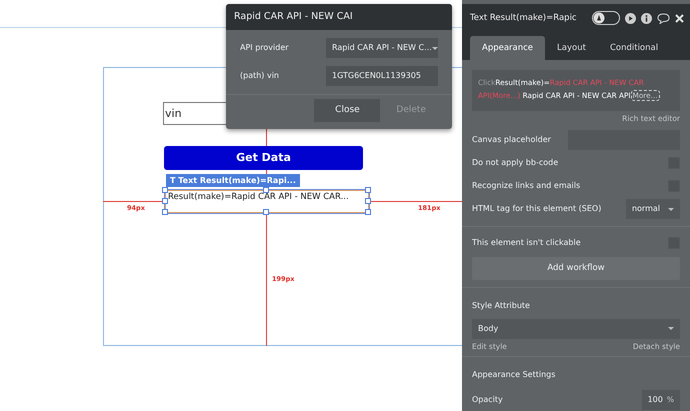  I want to click on add-workflow-button: Add workflow, so click(576, 268).